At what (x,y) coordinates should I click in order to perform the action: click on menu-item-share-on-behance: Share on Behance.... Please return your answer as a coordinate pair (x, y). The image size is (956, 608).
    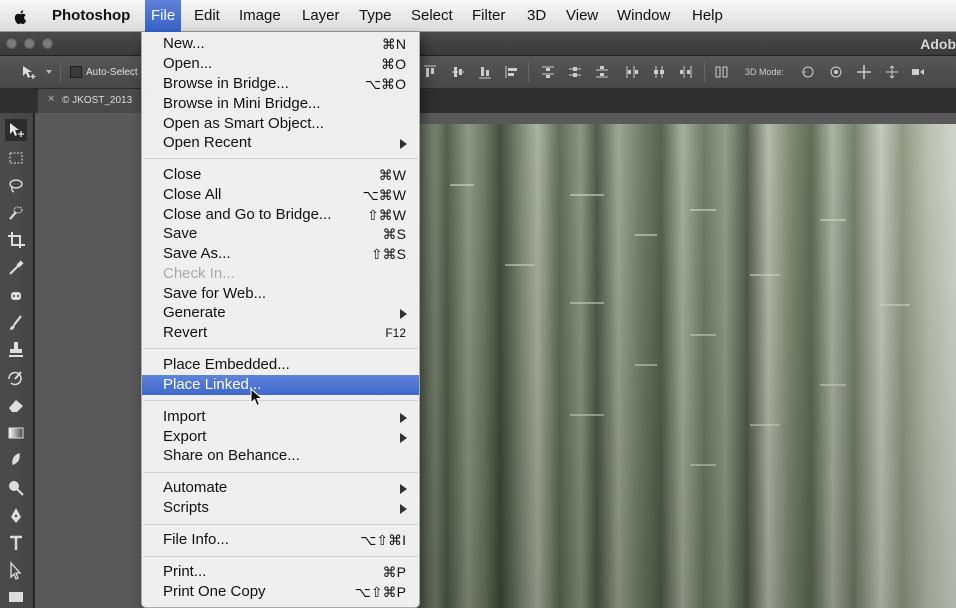
    Looking at the image, I should click on (280, 456).